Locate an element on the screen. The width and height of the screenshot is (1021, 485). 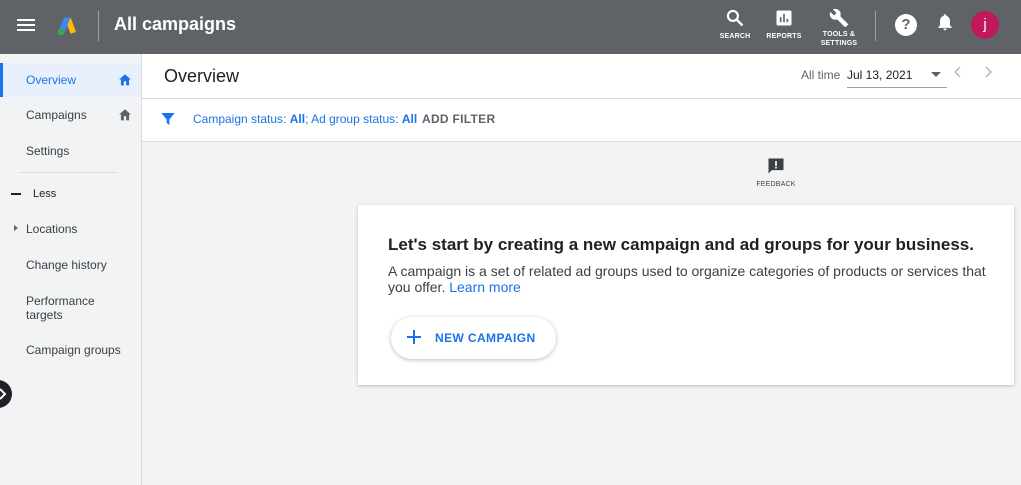
overview-header: Overview All time Jul 13, 2021 is located at coordinates (581, 76).